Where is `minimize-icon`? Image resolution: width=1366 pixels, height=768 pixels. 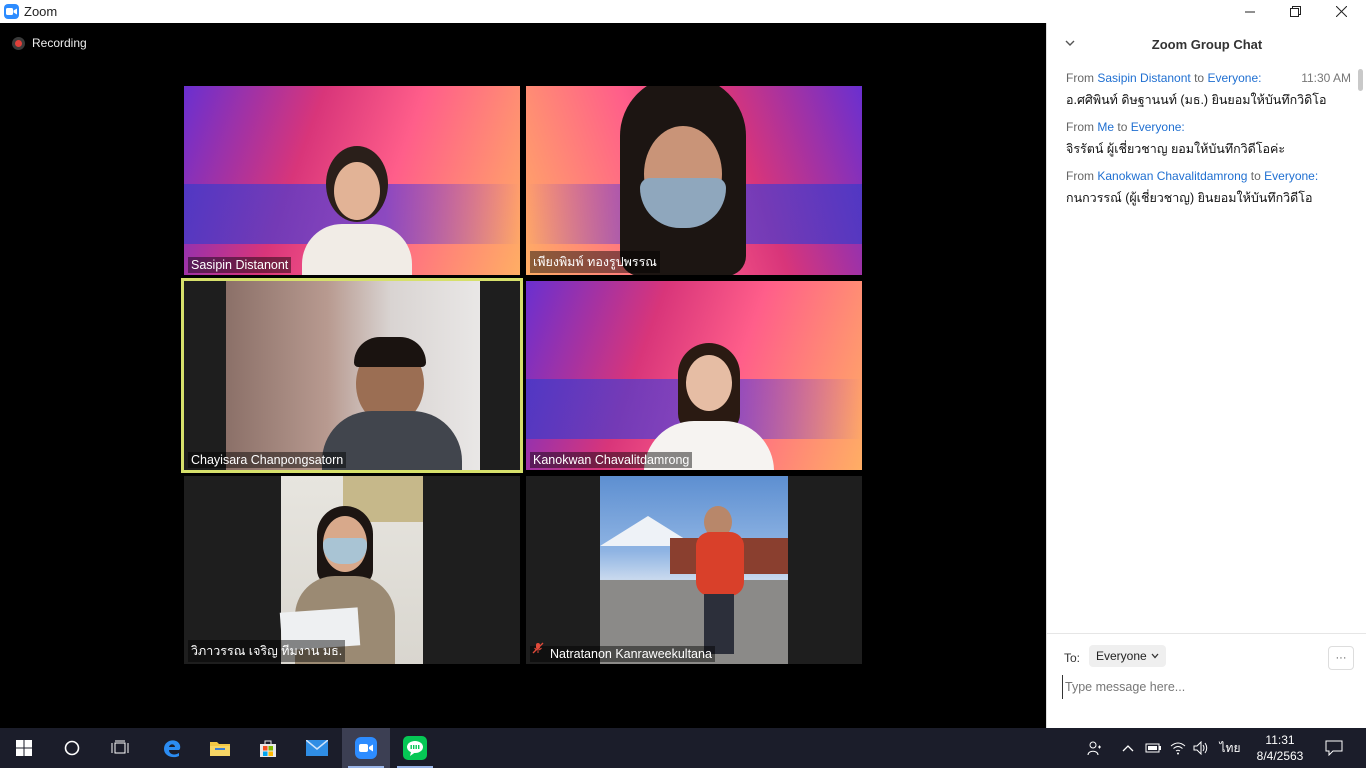 minimize-icon is located at coordinates (1250, 11).